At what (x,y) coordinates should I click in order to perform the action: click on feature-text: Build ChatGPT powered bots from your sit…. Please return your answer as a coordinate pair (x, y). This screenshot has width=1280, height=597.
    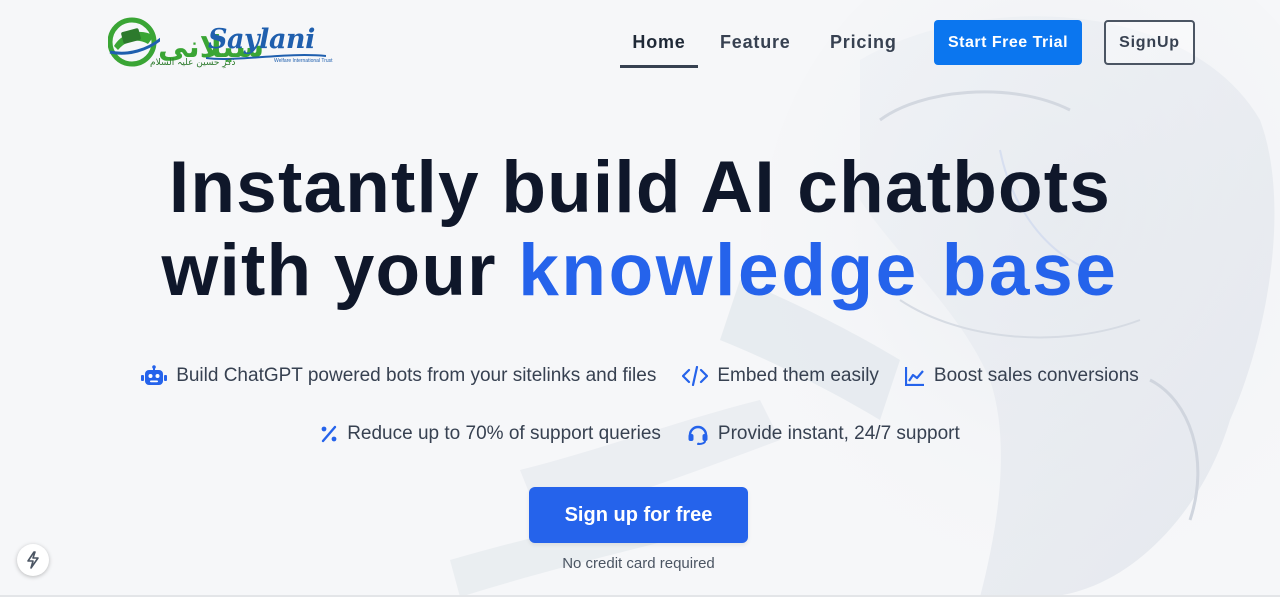
    Looking at the image, I should click on (416, 375).